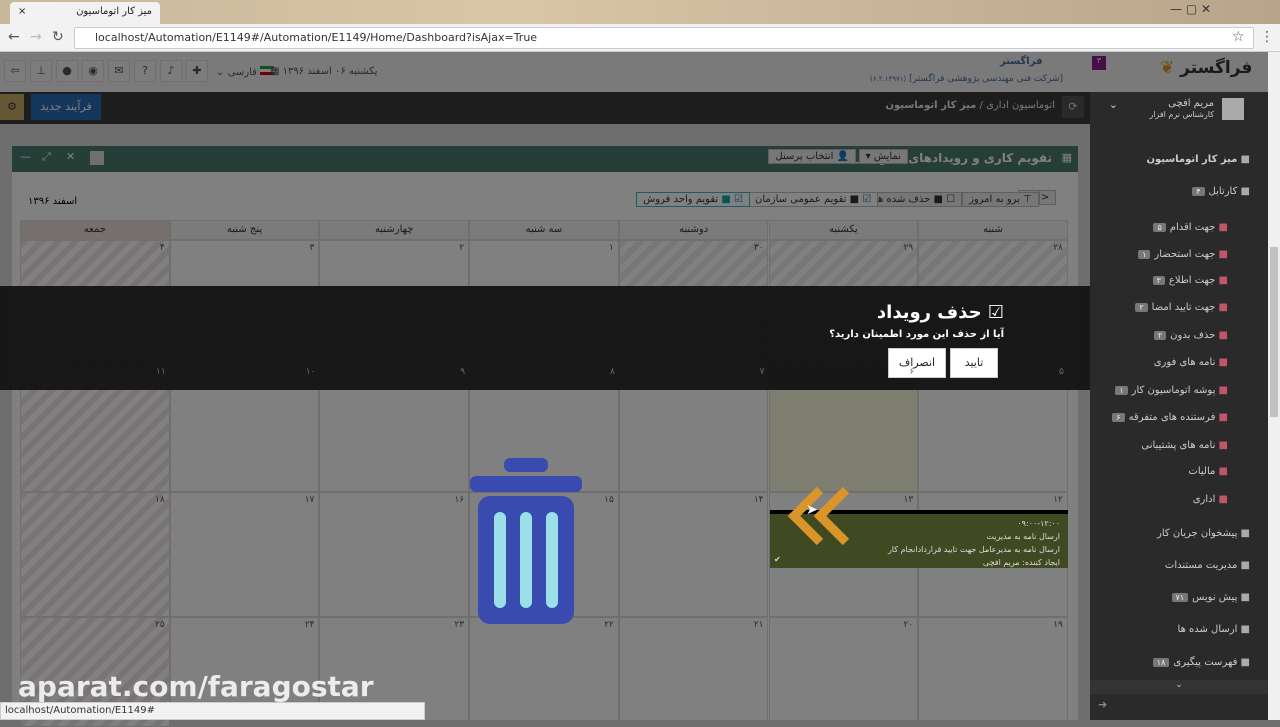 This screenshot has width=1280, height=727. Describe the element at coordinates (693, 672) in the screenshot. I see `calendar-day-cell: ۲۱` at that location.